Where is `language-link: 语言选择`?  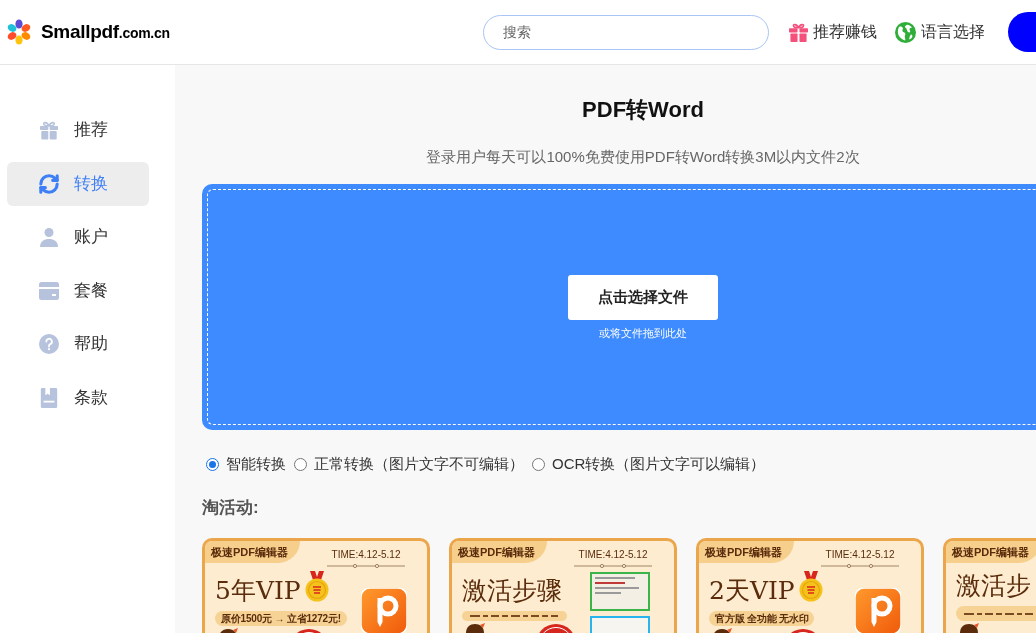 language-link: 语言选择 is located at coordinates (940, 32).